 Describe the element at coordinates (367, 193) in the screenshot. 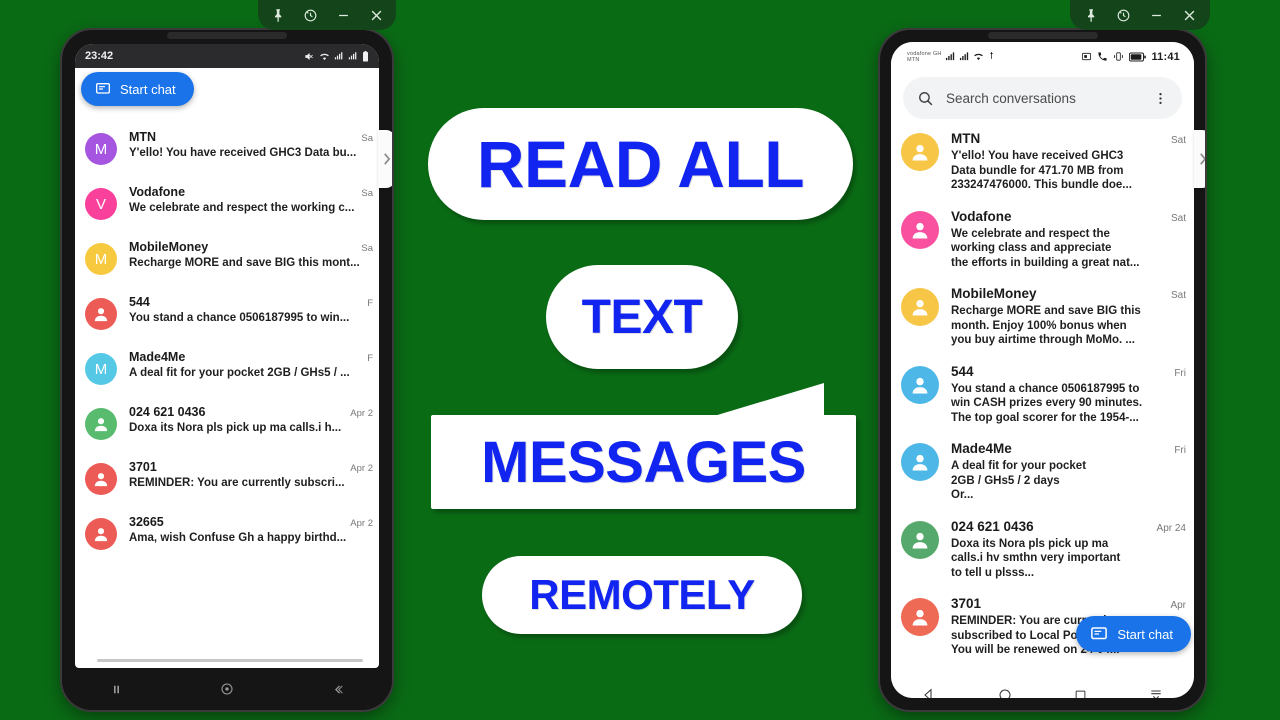

I see `conversation-timestamp: Sa` at that location.